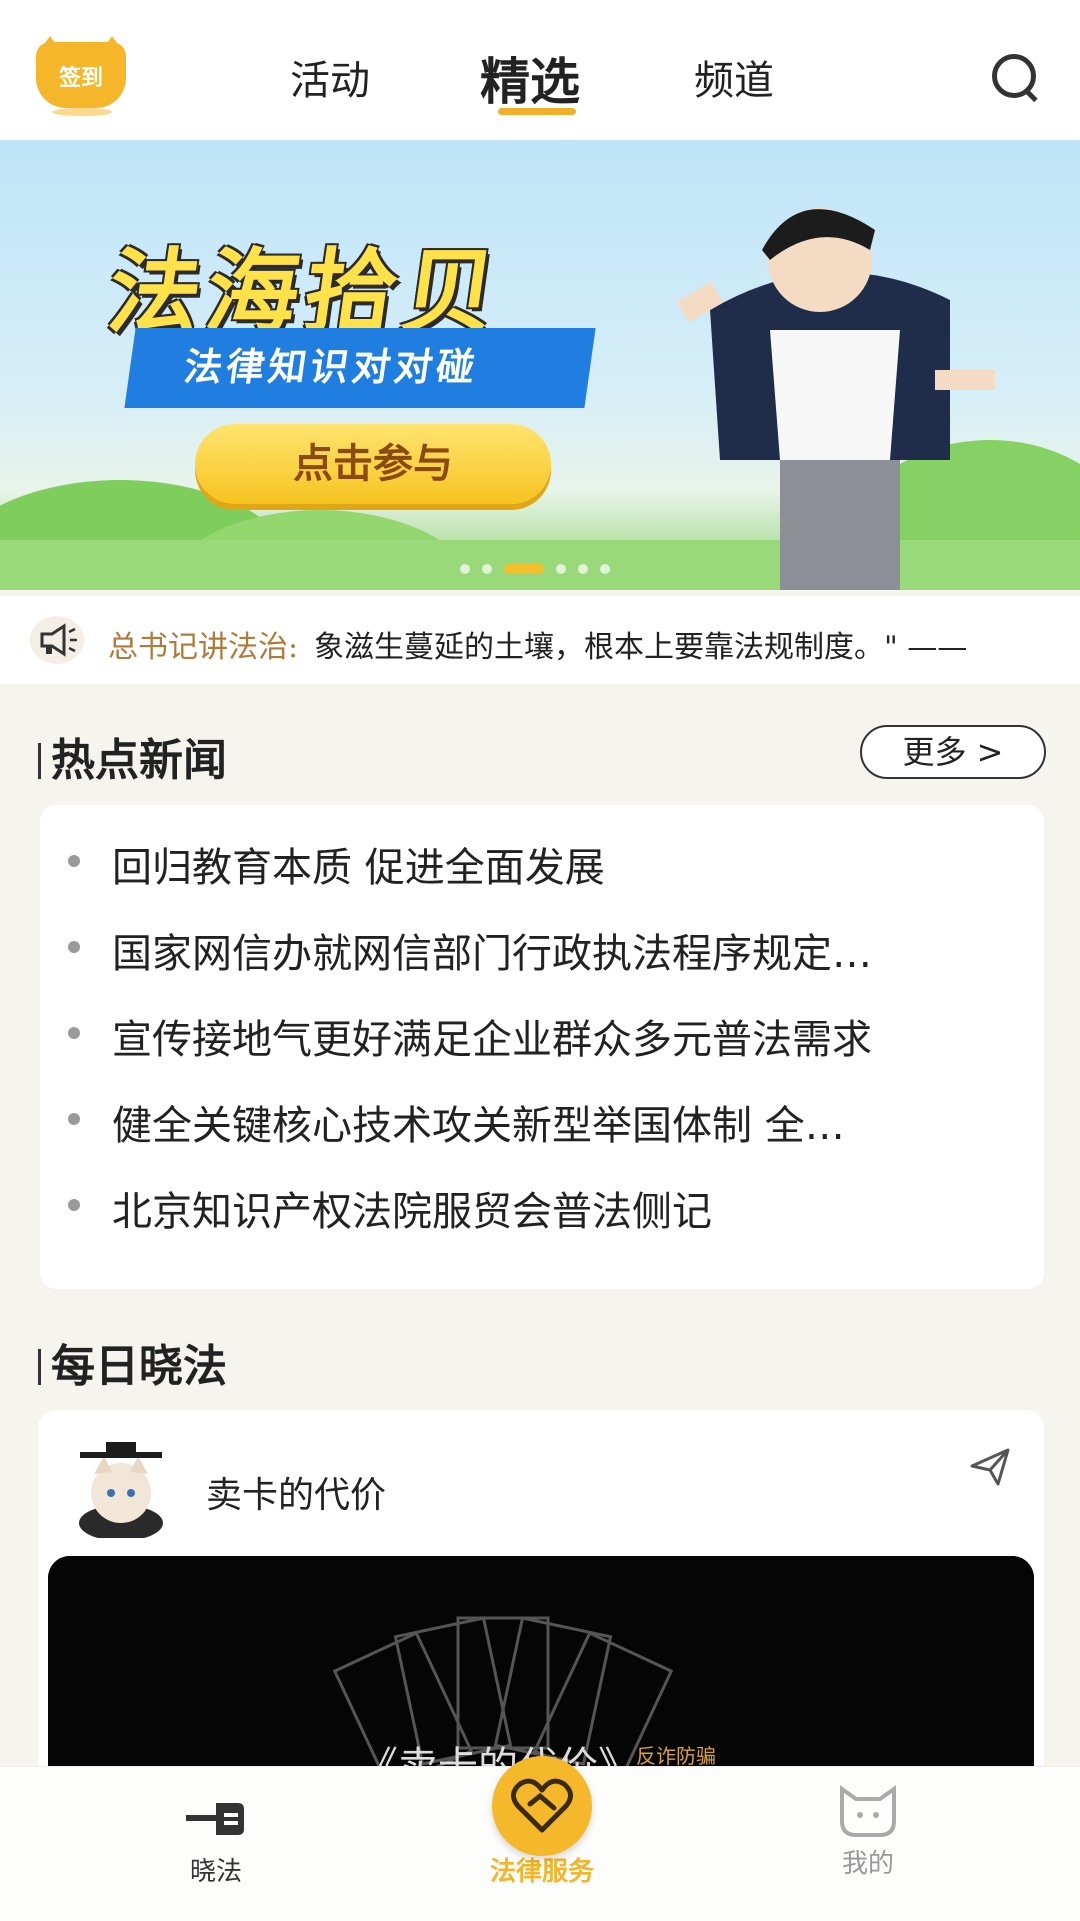 The height and width of the screenshot is (1921, 1080). I want to click on video-tag: 反诈防骗, so click(676, 1756).